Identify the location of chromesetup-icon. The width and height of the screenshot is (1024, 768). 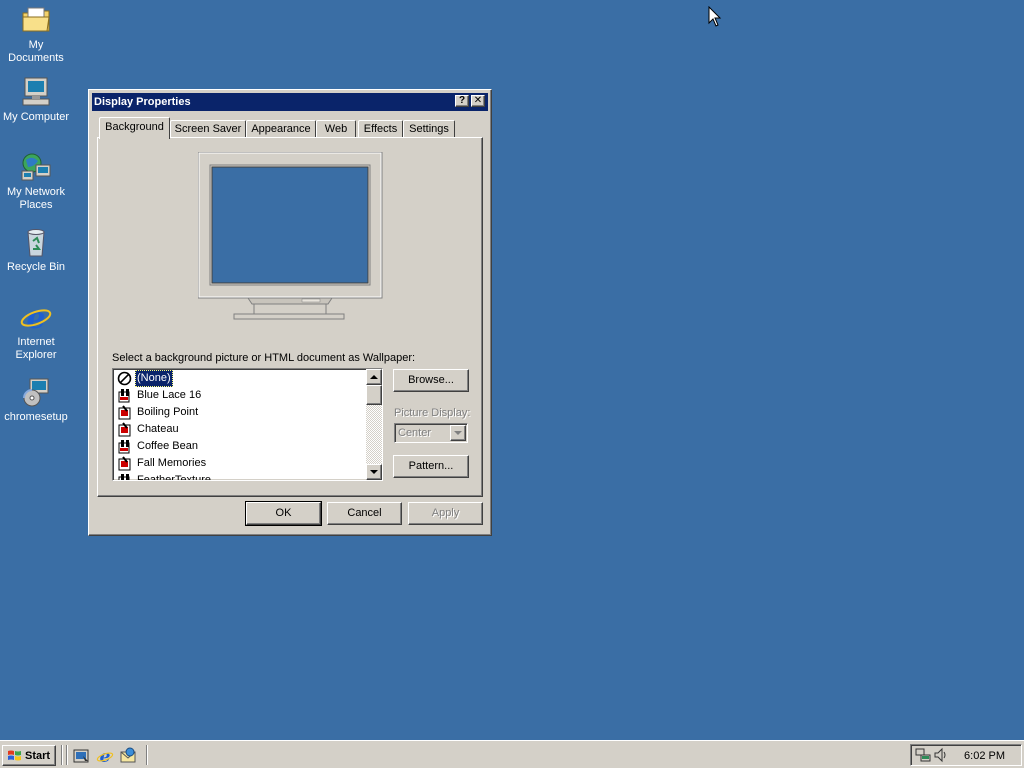
(36, 392).